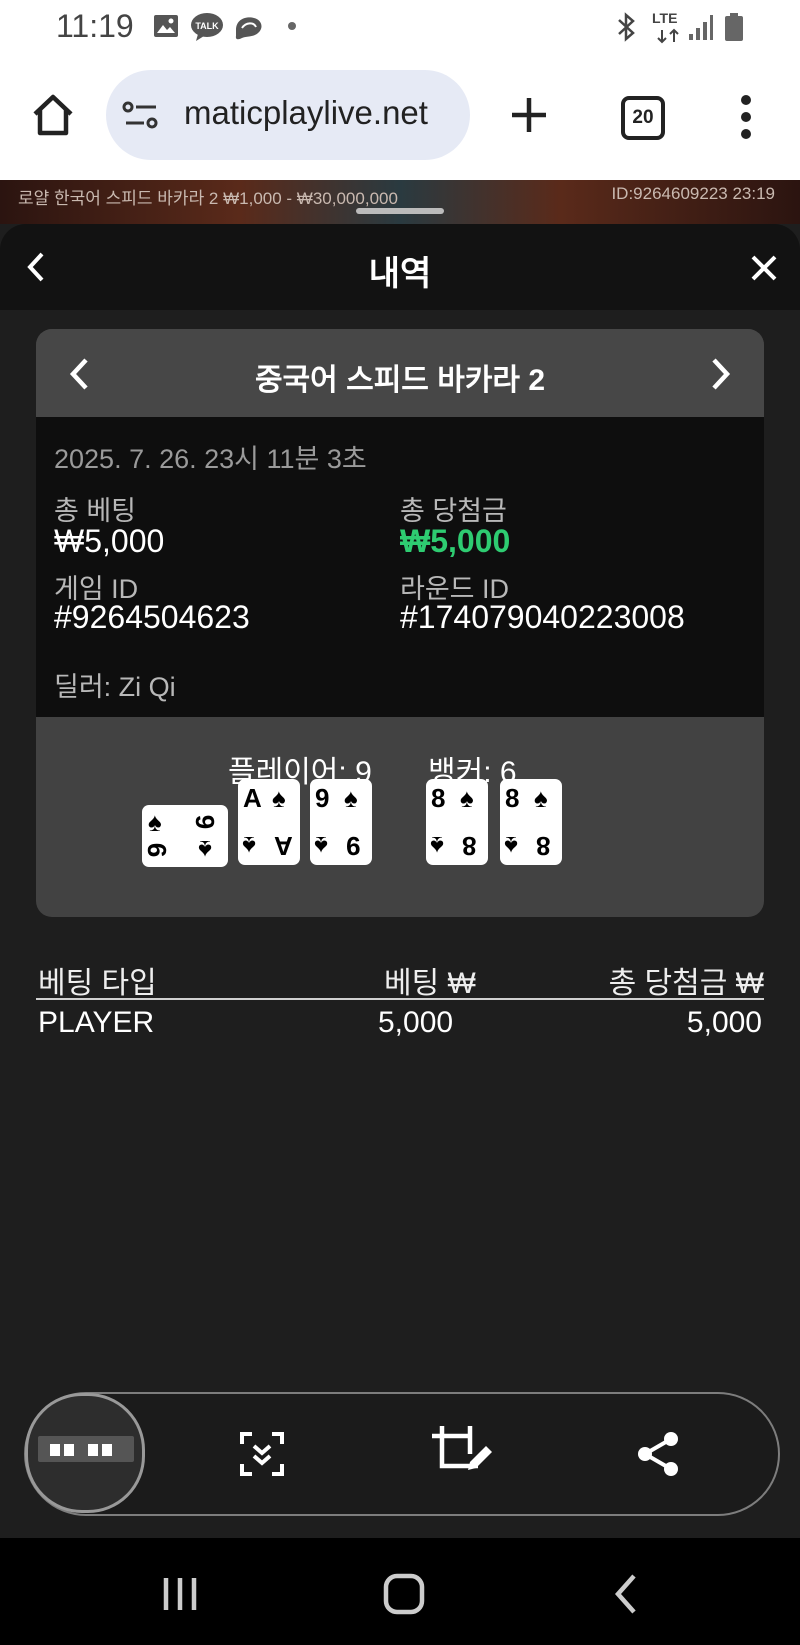 The image size is (800, 1645). I want to click on screenshot-toolbar, so click(402, 1454).